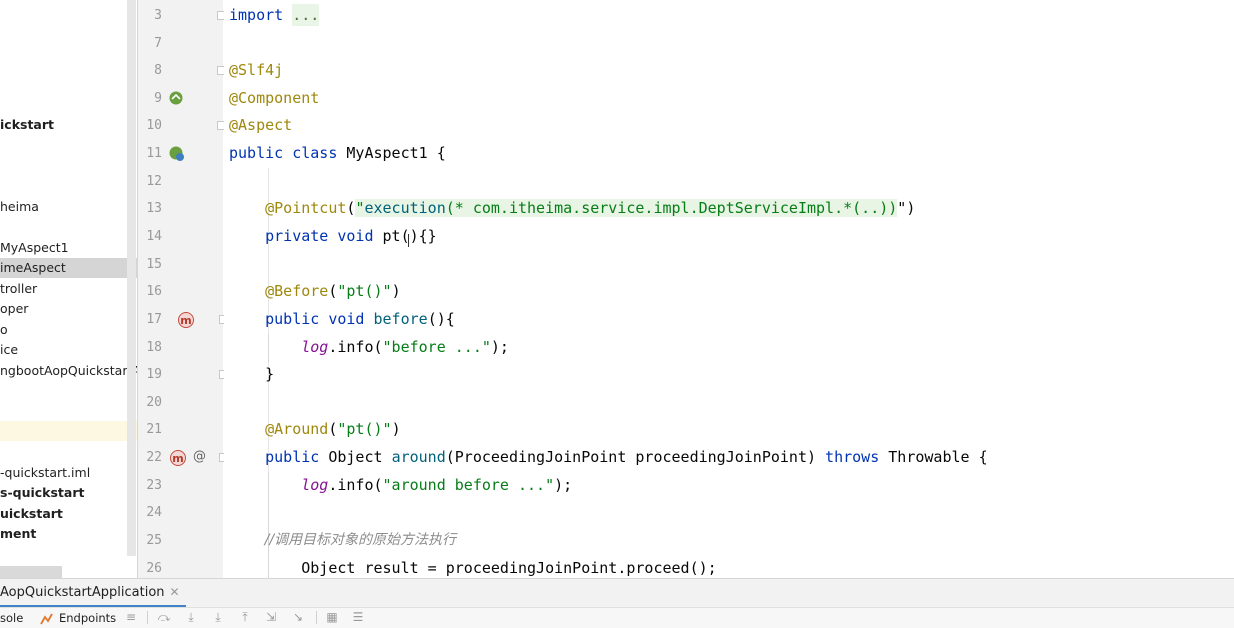  What do you see at coordinates (617, 617) in the screenshot?
I see `run-toolbar: sole Endpoints ≡ ⤼ ⤓ ⤓ ⤒ ⇲ ↘ ▦ ☰` at bounding box center [617, 617].